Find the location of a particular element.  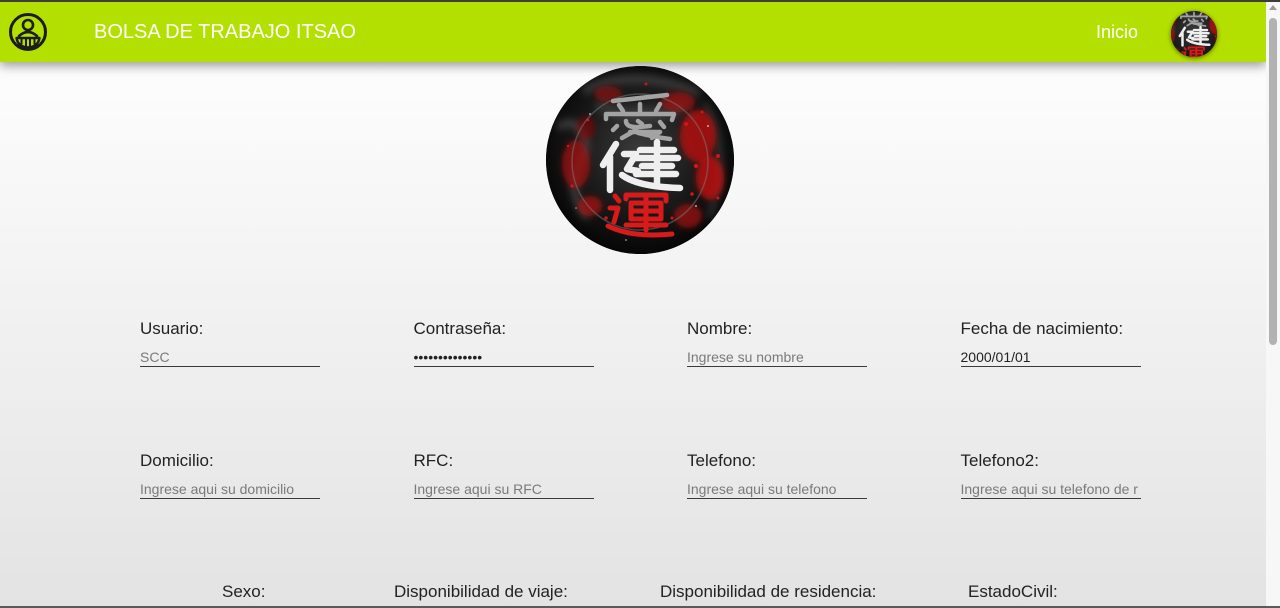

field-nombre: Nombre: is located at coordinates (777, 343).